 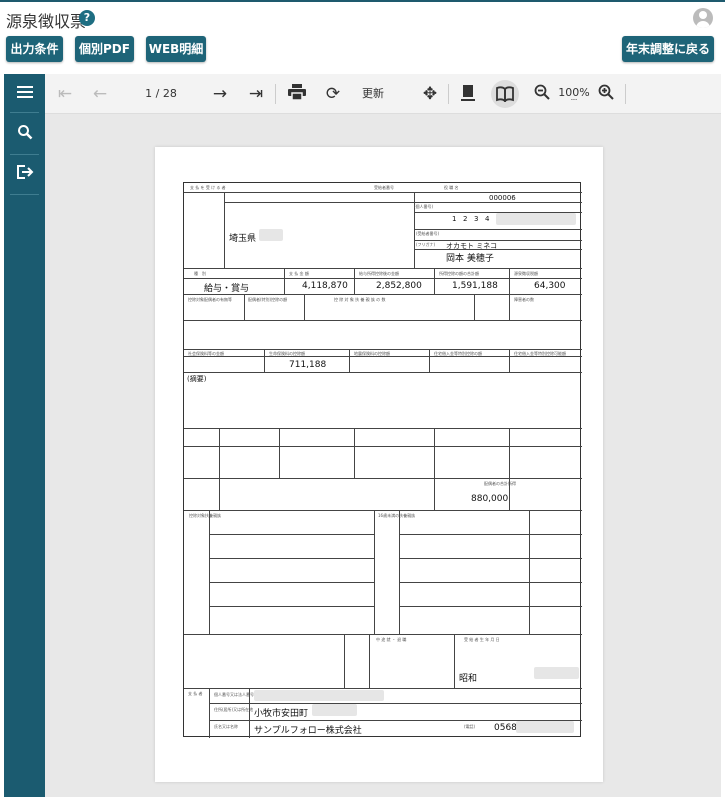 I want to click on spouse-income-amount: 880,000, so click(x=490, y=499).